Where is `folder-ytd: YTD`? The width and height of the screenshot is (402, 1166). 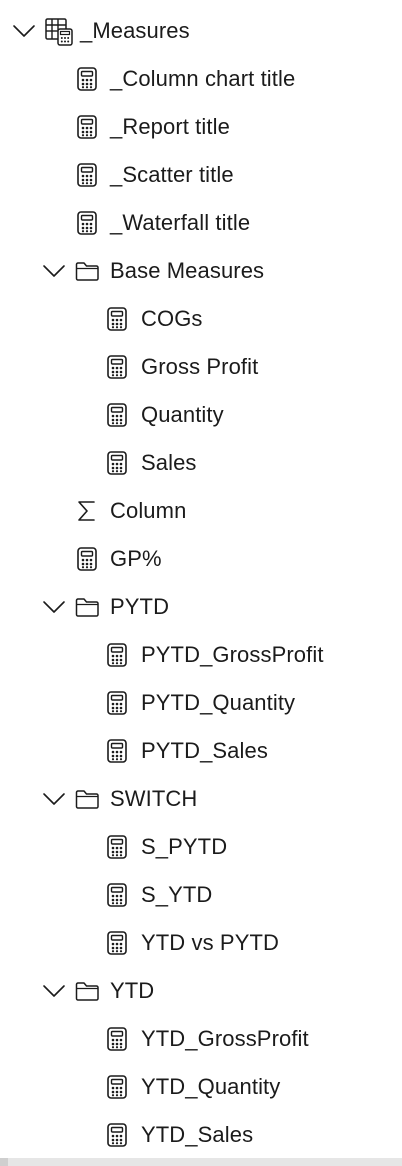
folder-ytd: YTD is located at coordinates (201, 991).